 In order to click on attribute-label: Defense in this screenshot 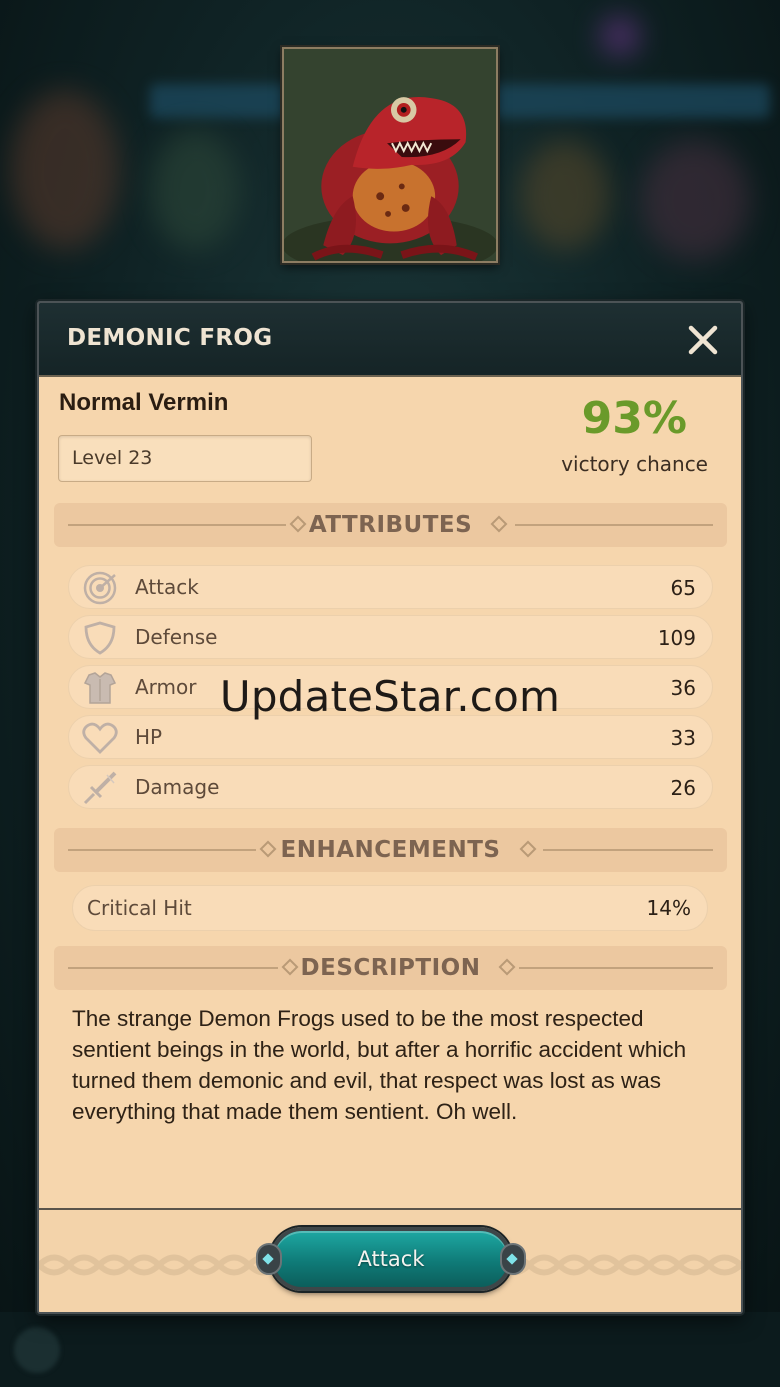, I will do `click(176, 637)`.